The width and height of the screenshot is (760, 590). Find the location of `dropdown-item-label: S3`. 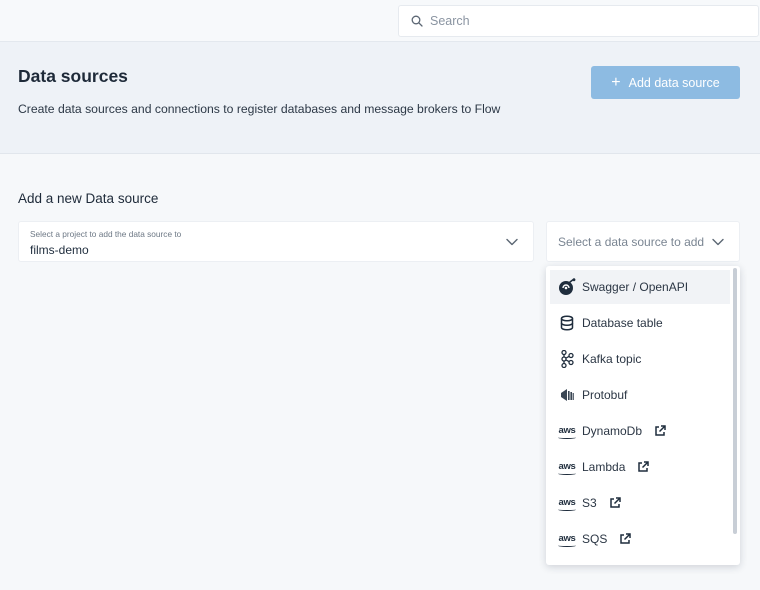

dropdown-item-label: S3 is located at coordinates (589, 503).